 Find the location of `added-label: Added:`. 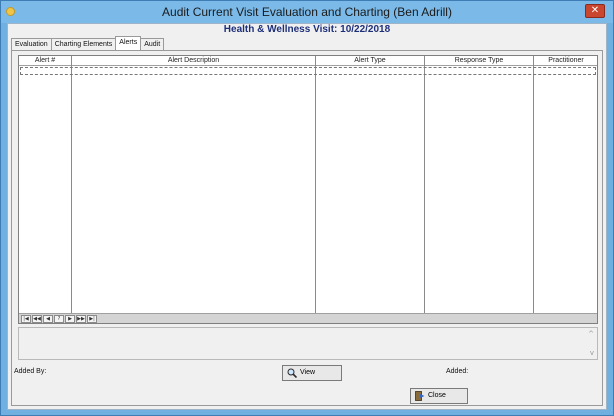

added-label: Added: is located at coordinates (457, 371).